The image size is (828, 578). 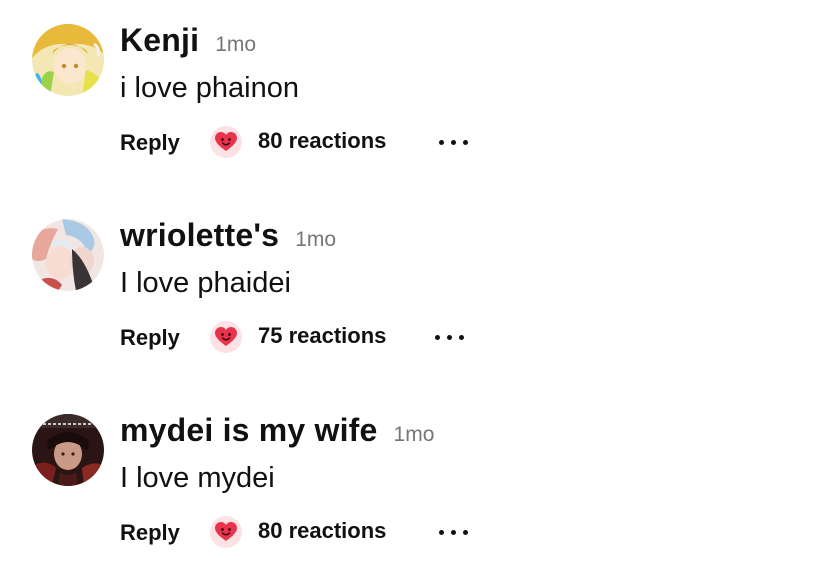 I want to click on comment-text: i love phainon, so click(x=209, y=88).